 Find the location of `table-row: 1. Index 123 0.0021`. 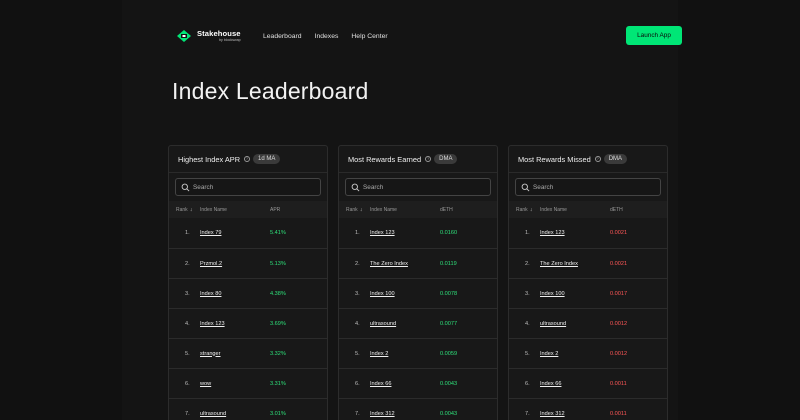

table-row: 1. Index 123 0.0021 is located at coordinates (588, 233).